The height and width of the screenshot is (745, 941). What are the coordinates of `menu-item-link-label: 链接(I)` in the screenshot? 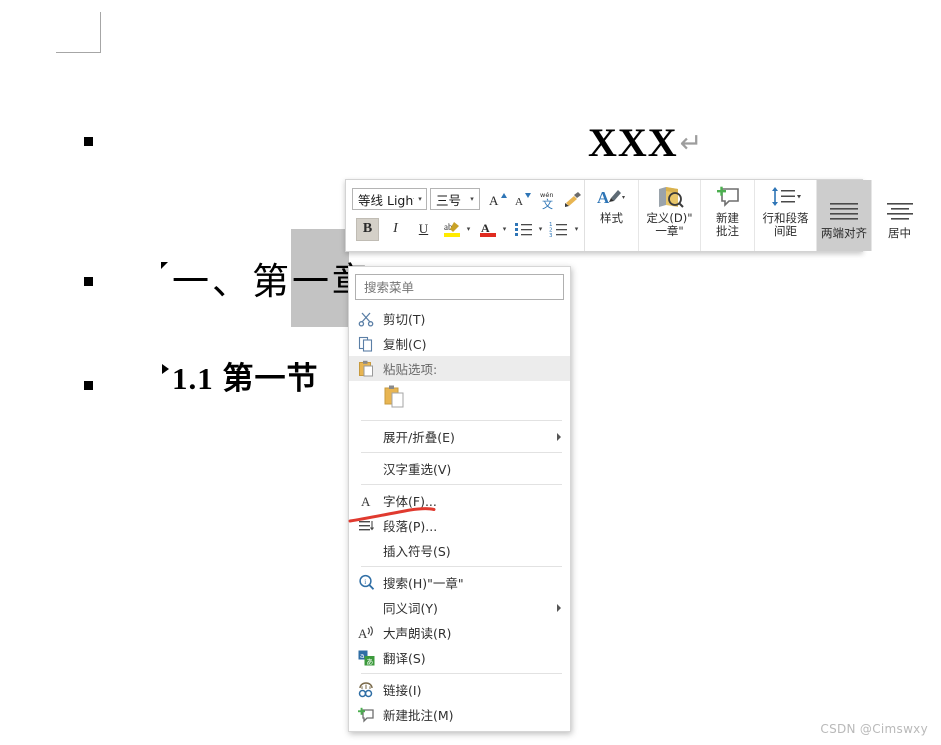 It's located at (402, 690).